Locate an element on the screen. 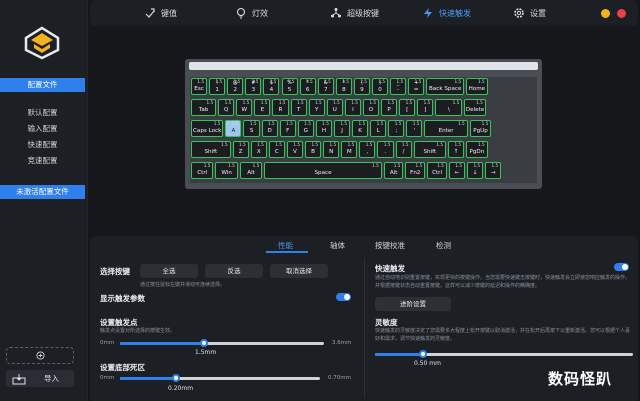  key-g: 1.5 G is located at coordinates (305, 128).